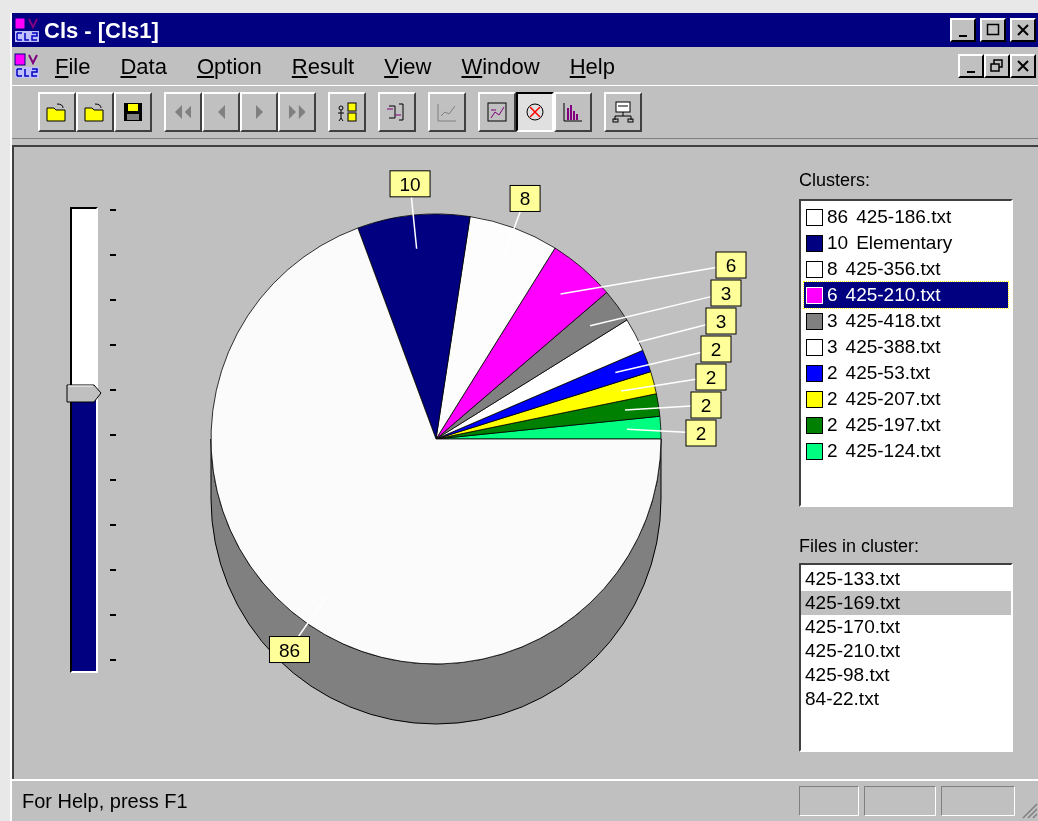 The width and height of the screenshot is (1038, 821). I want to click on clusters-list: 86 425-186.txt 10 Elementary 8 425-356.txt 6 425-210.txt 3 425-418.txt 3 425-388.txt 2 425-53.txt 2 425-207.txt 2 425-197.txt 2 425-124.txt, so click(906, 353).